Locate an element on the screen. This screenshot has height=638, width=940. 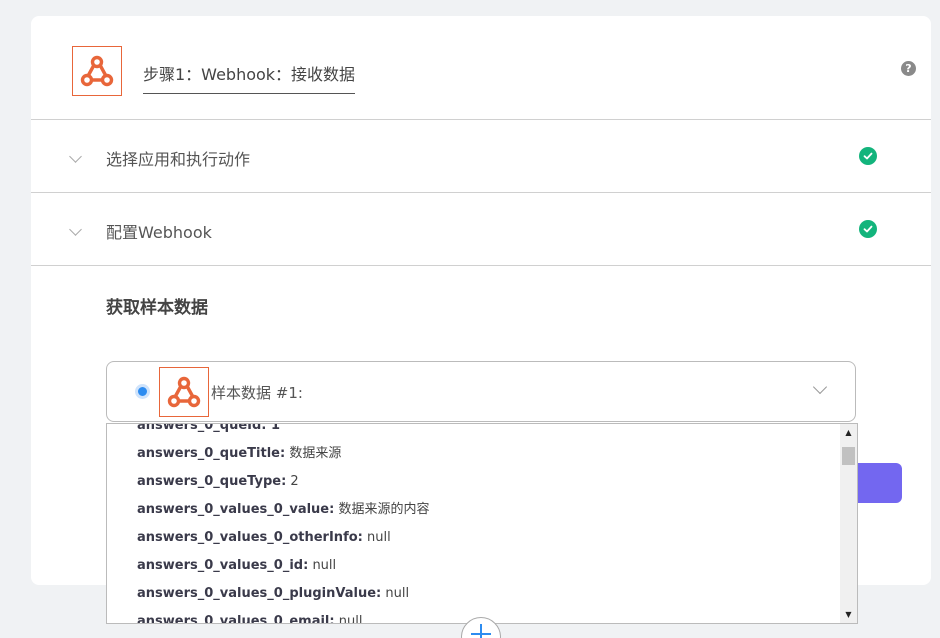
continue-button is located at coordinates (880, 483).